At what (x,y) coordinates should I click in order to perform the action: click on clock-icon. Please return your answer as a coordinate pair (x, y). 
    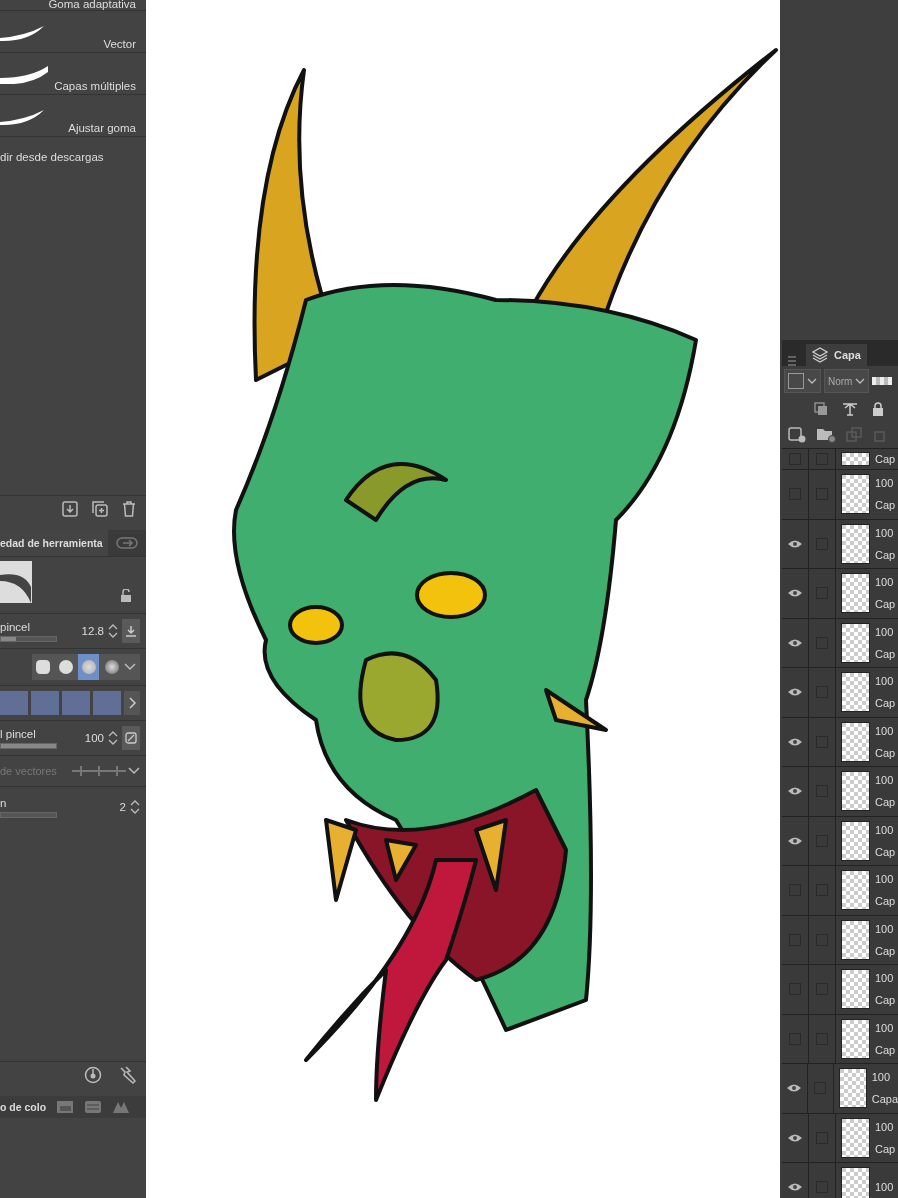
    Looking at the image, I should click on (93, 1075).